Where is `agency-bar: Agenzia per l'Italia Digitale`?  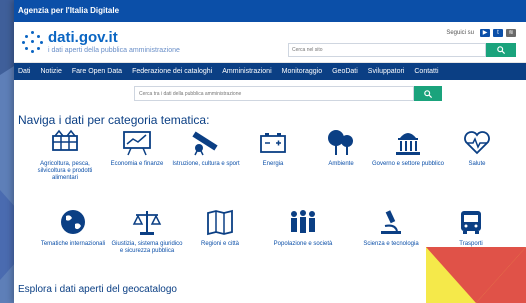 agency-bar: Agenzia per l'Italia Digitale is located at coordinates (270, 11).